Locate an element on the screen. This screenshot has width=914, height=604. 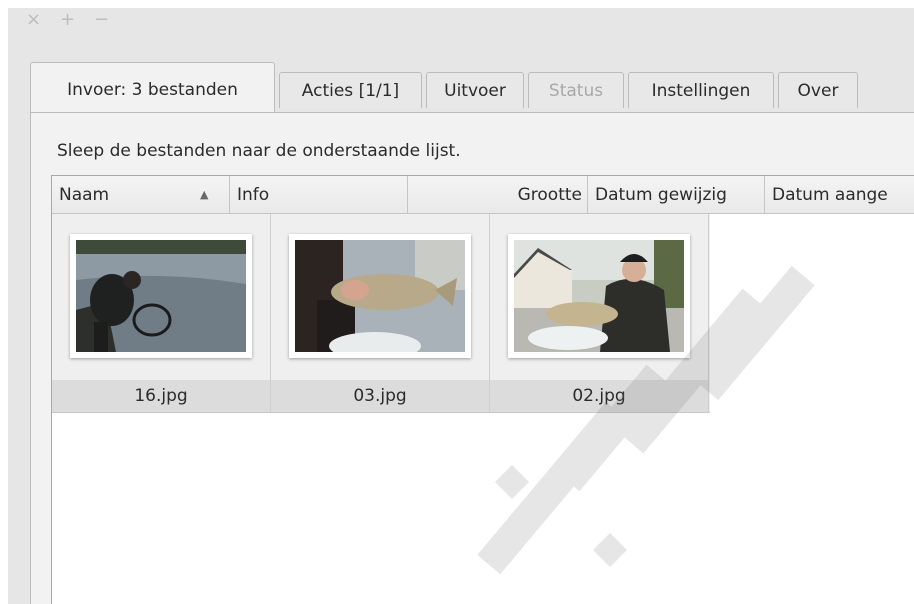
file-item: 02.jpg is located at coordinates (599, 313).